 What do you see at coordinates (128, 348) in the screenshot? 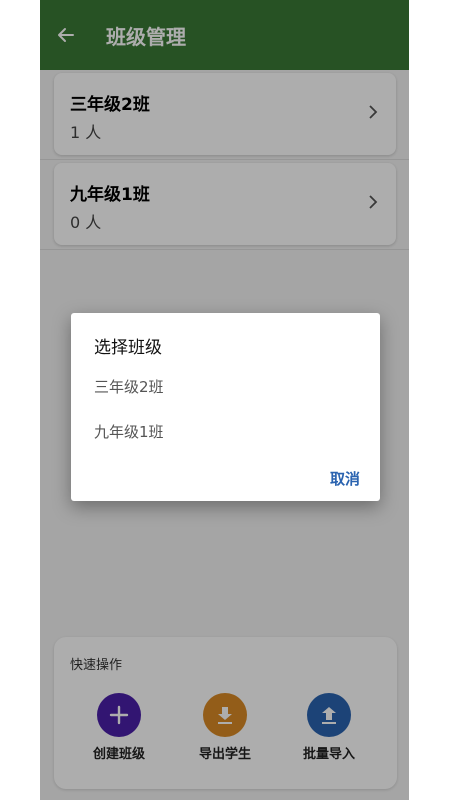
I see `dialog-title: 选择班级` at bounding box center [128, 348].